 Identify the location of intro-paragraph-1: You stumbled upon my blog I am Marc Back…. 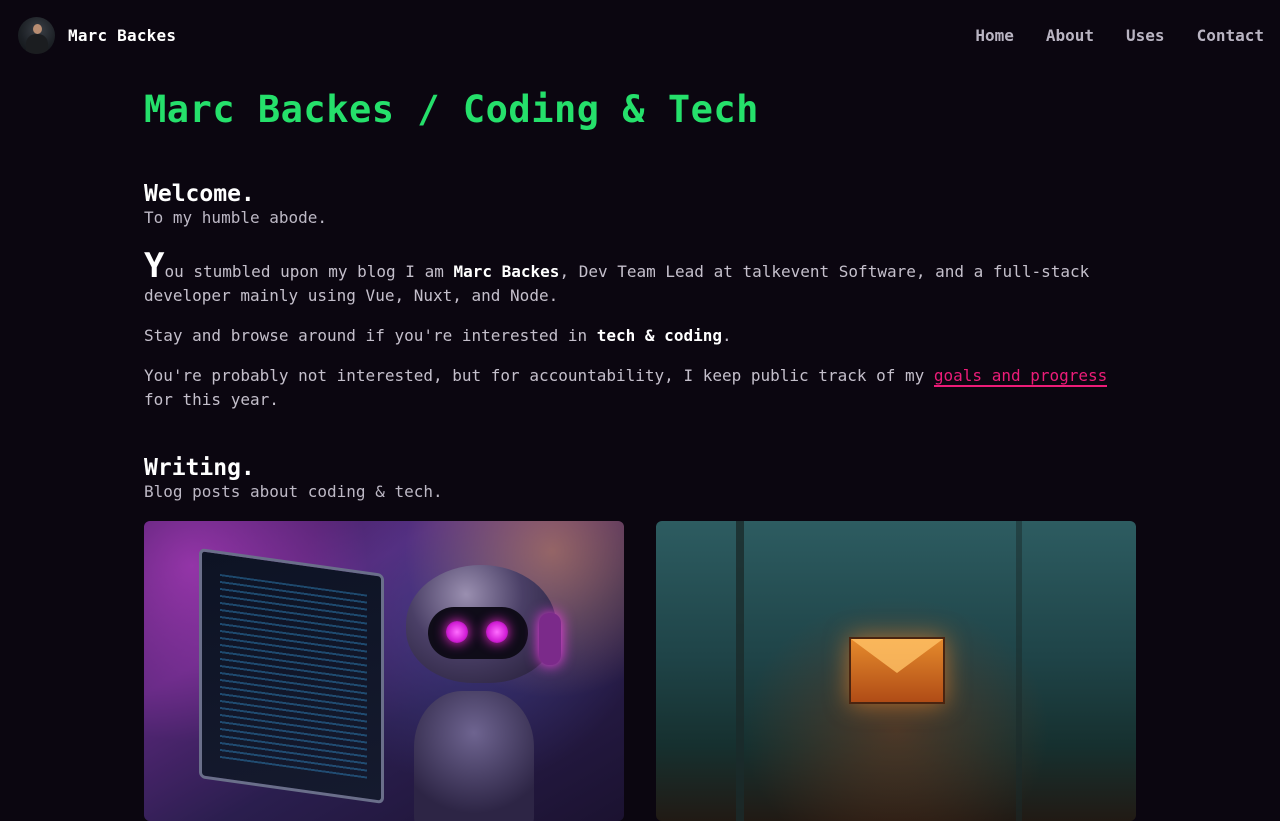
(617, 275).